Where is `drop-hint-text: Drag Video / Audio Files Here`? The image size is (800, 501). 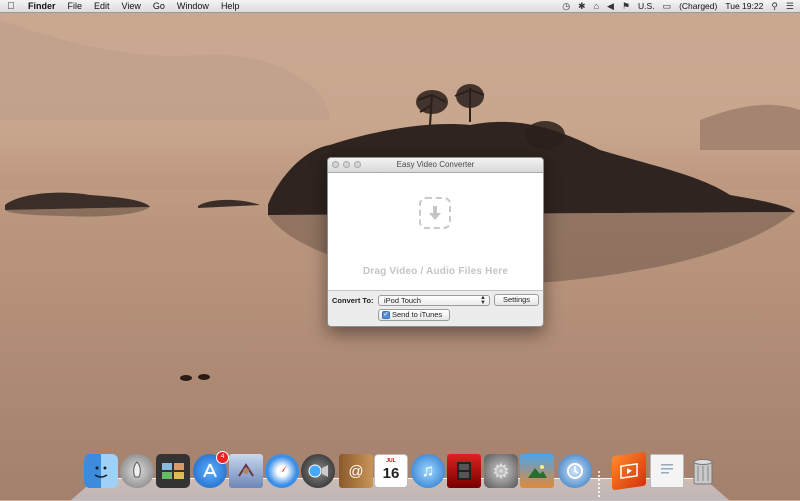 drop-hint-text: Drag Video / Audio Files Here is located at coordinates (435, 271).